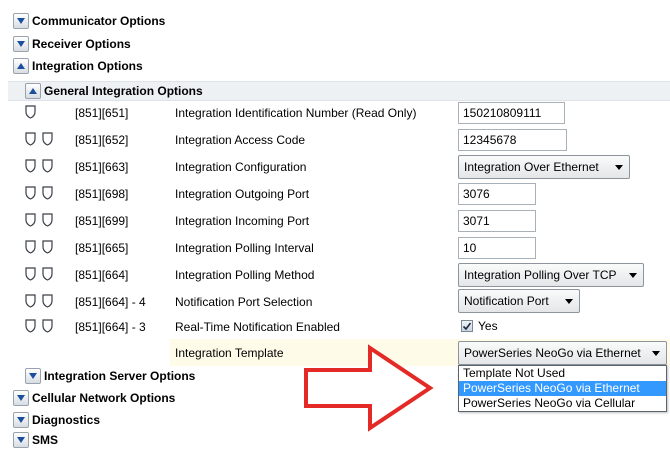 This screenshot has height=450, width=670. What do you see at coordinates (102, 248) in the screenshot?
I see `section-number: [851][665]` at bounding box center [102, 248].